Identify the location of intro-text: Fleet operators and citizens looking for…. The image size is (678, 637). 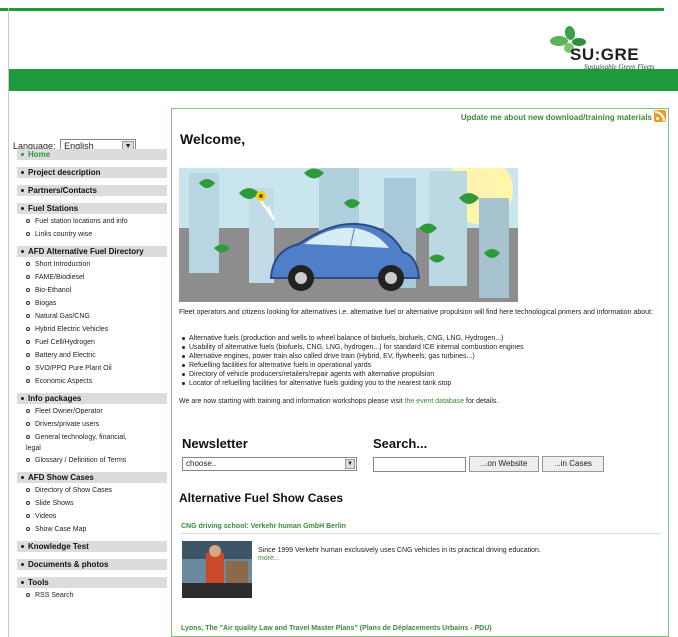
(416, 312).